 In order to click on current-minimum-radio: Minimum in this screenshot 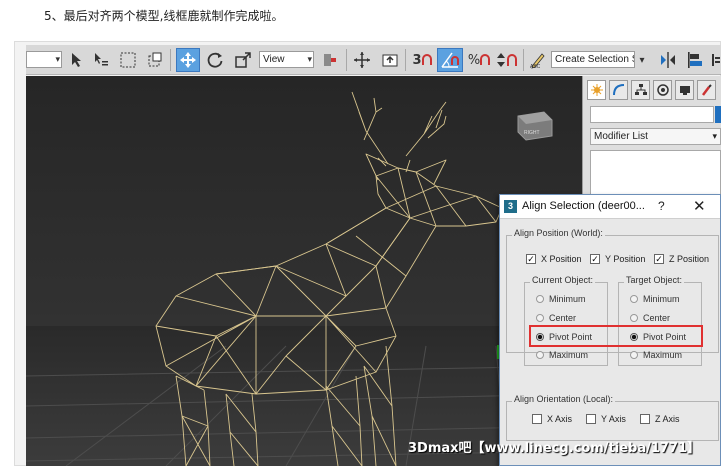, I will do `click(561, 299)`.